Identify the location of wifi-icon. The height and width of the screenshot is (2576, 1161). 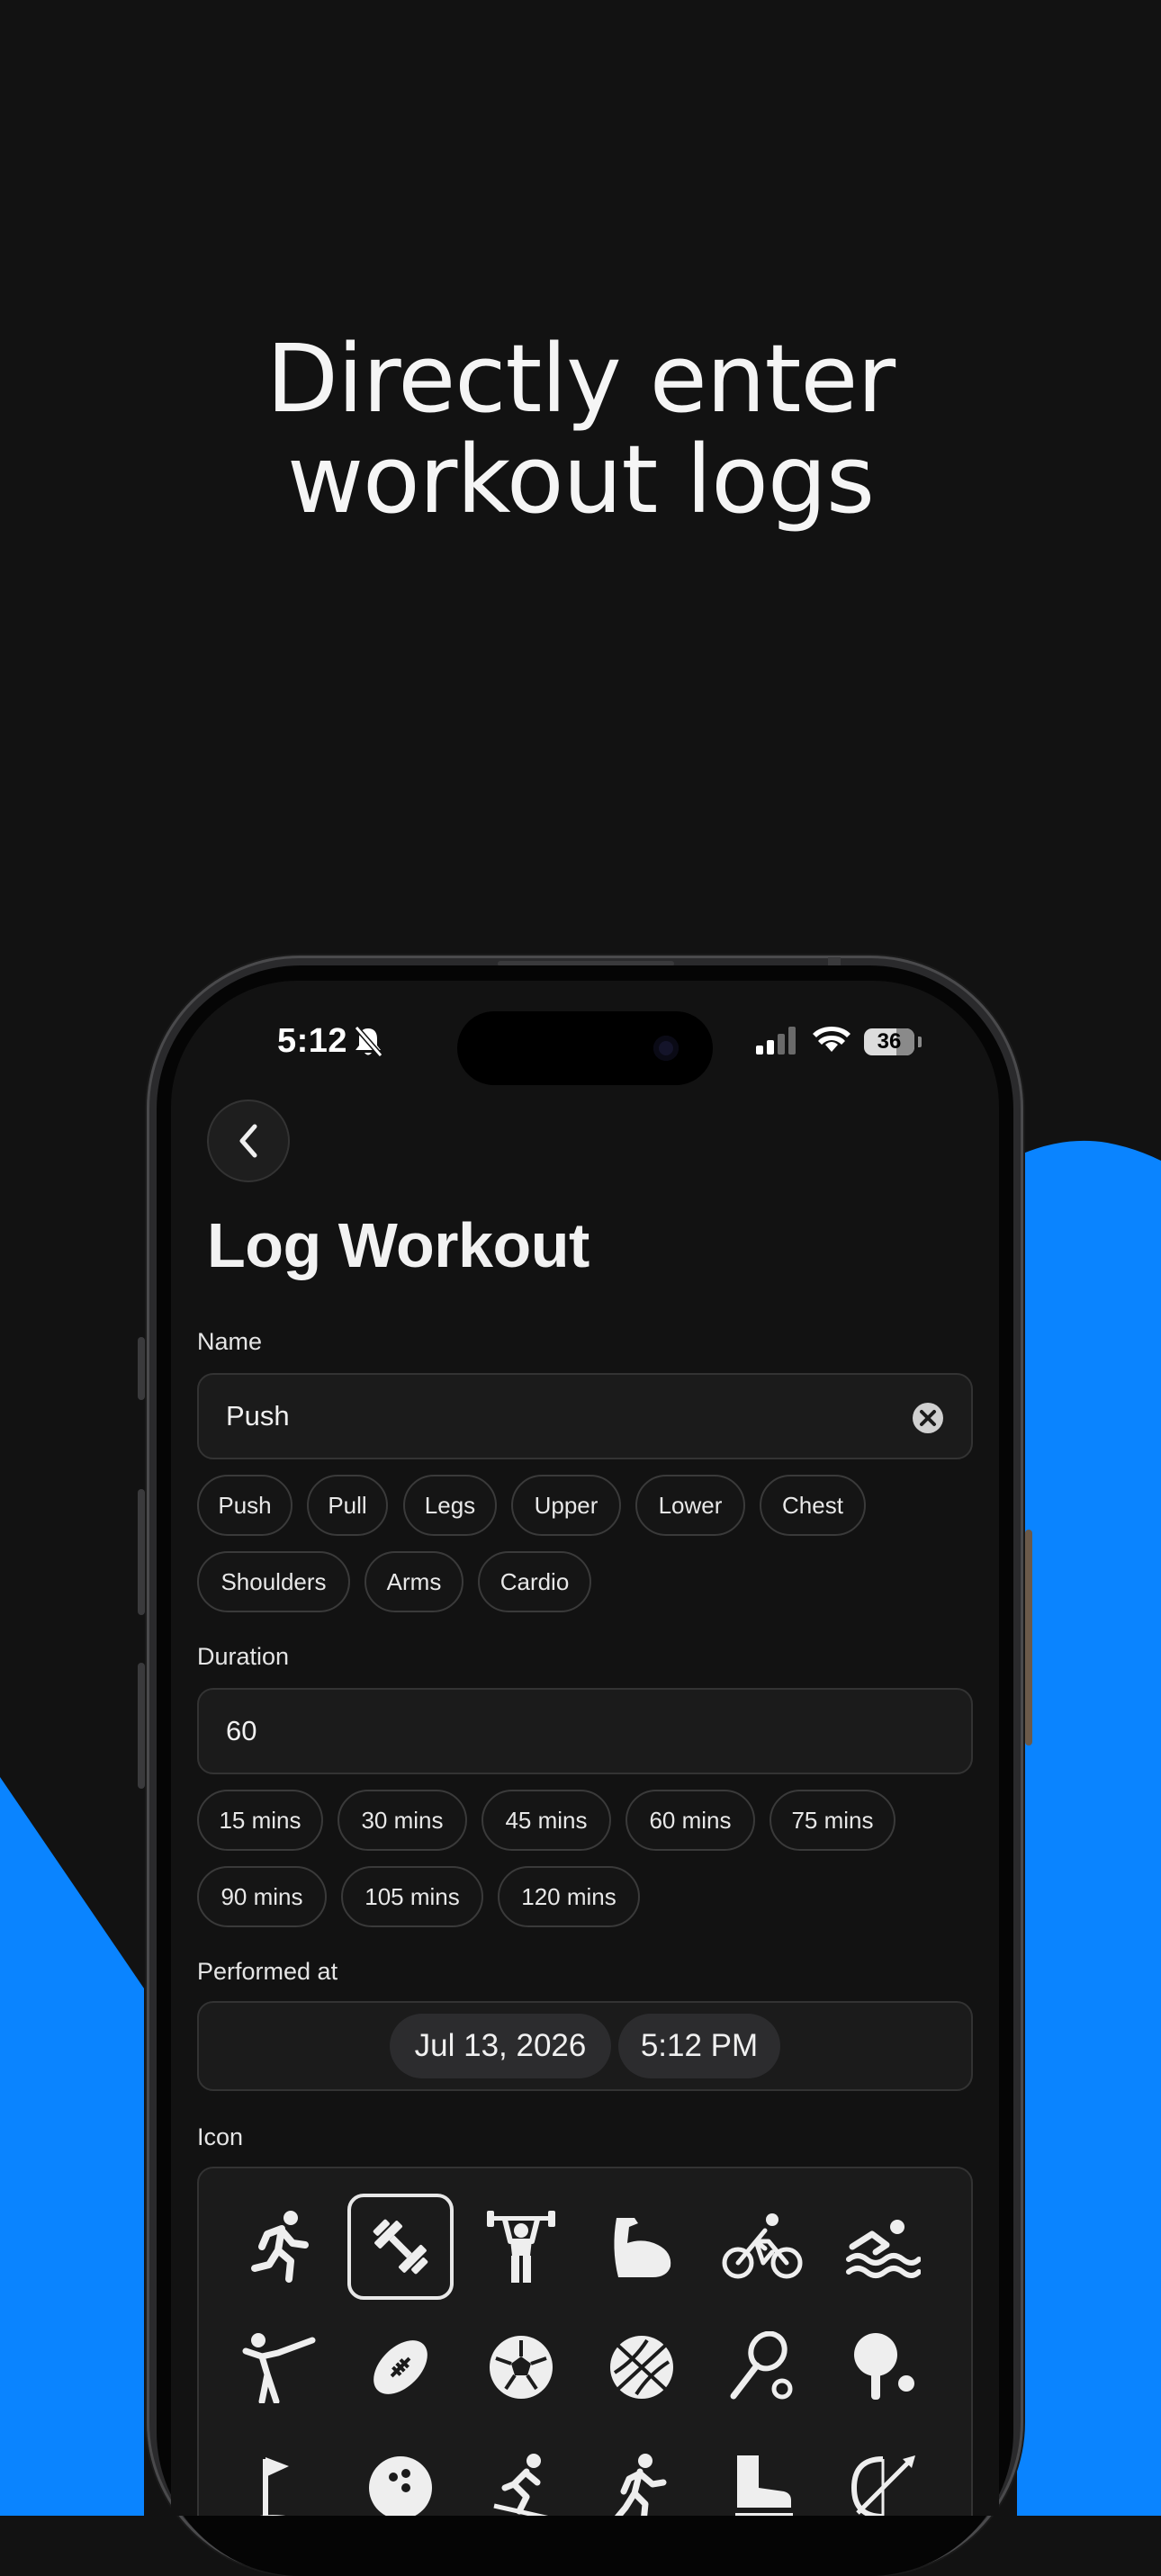
(831, 1039).